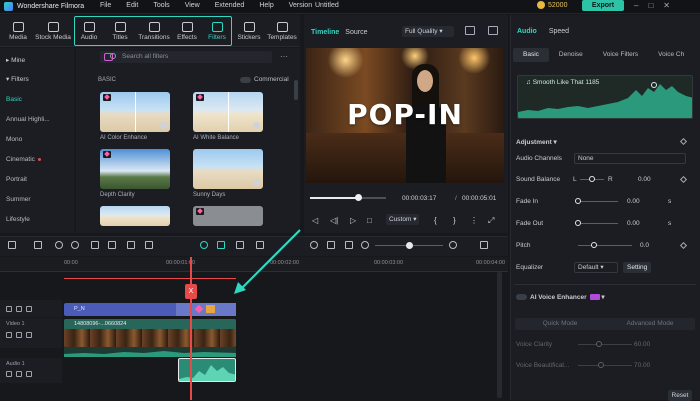  I want to click on filter-clip, so click(206, 309).